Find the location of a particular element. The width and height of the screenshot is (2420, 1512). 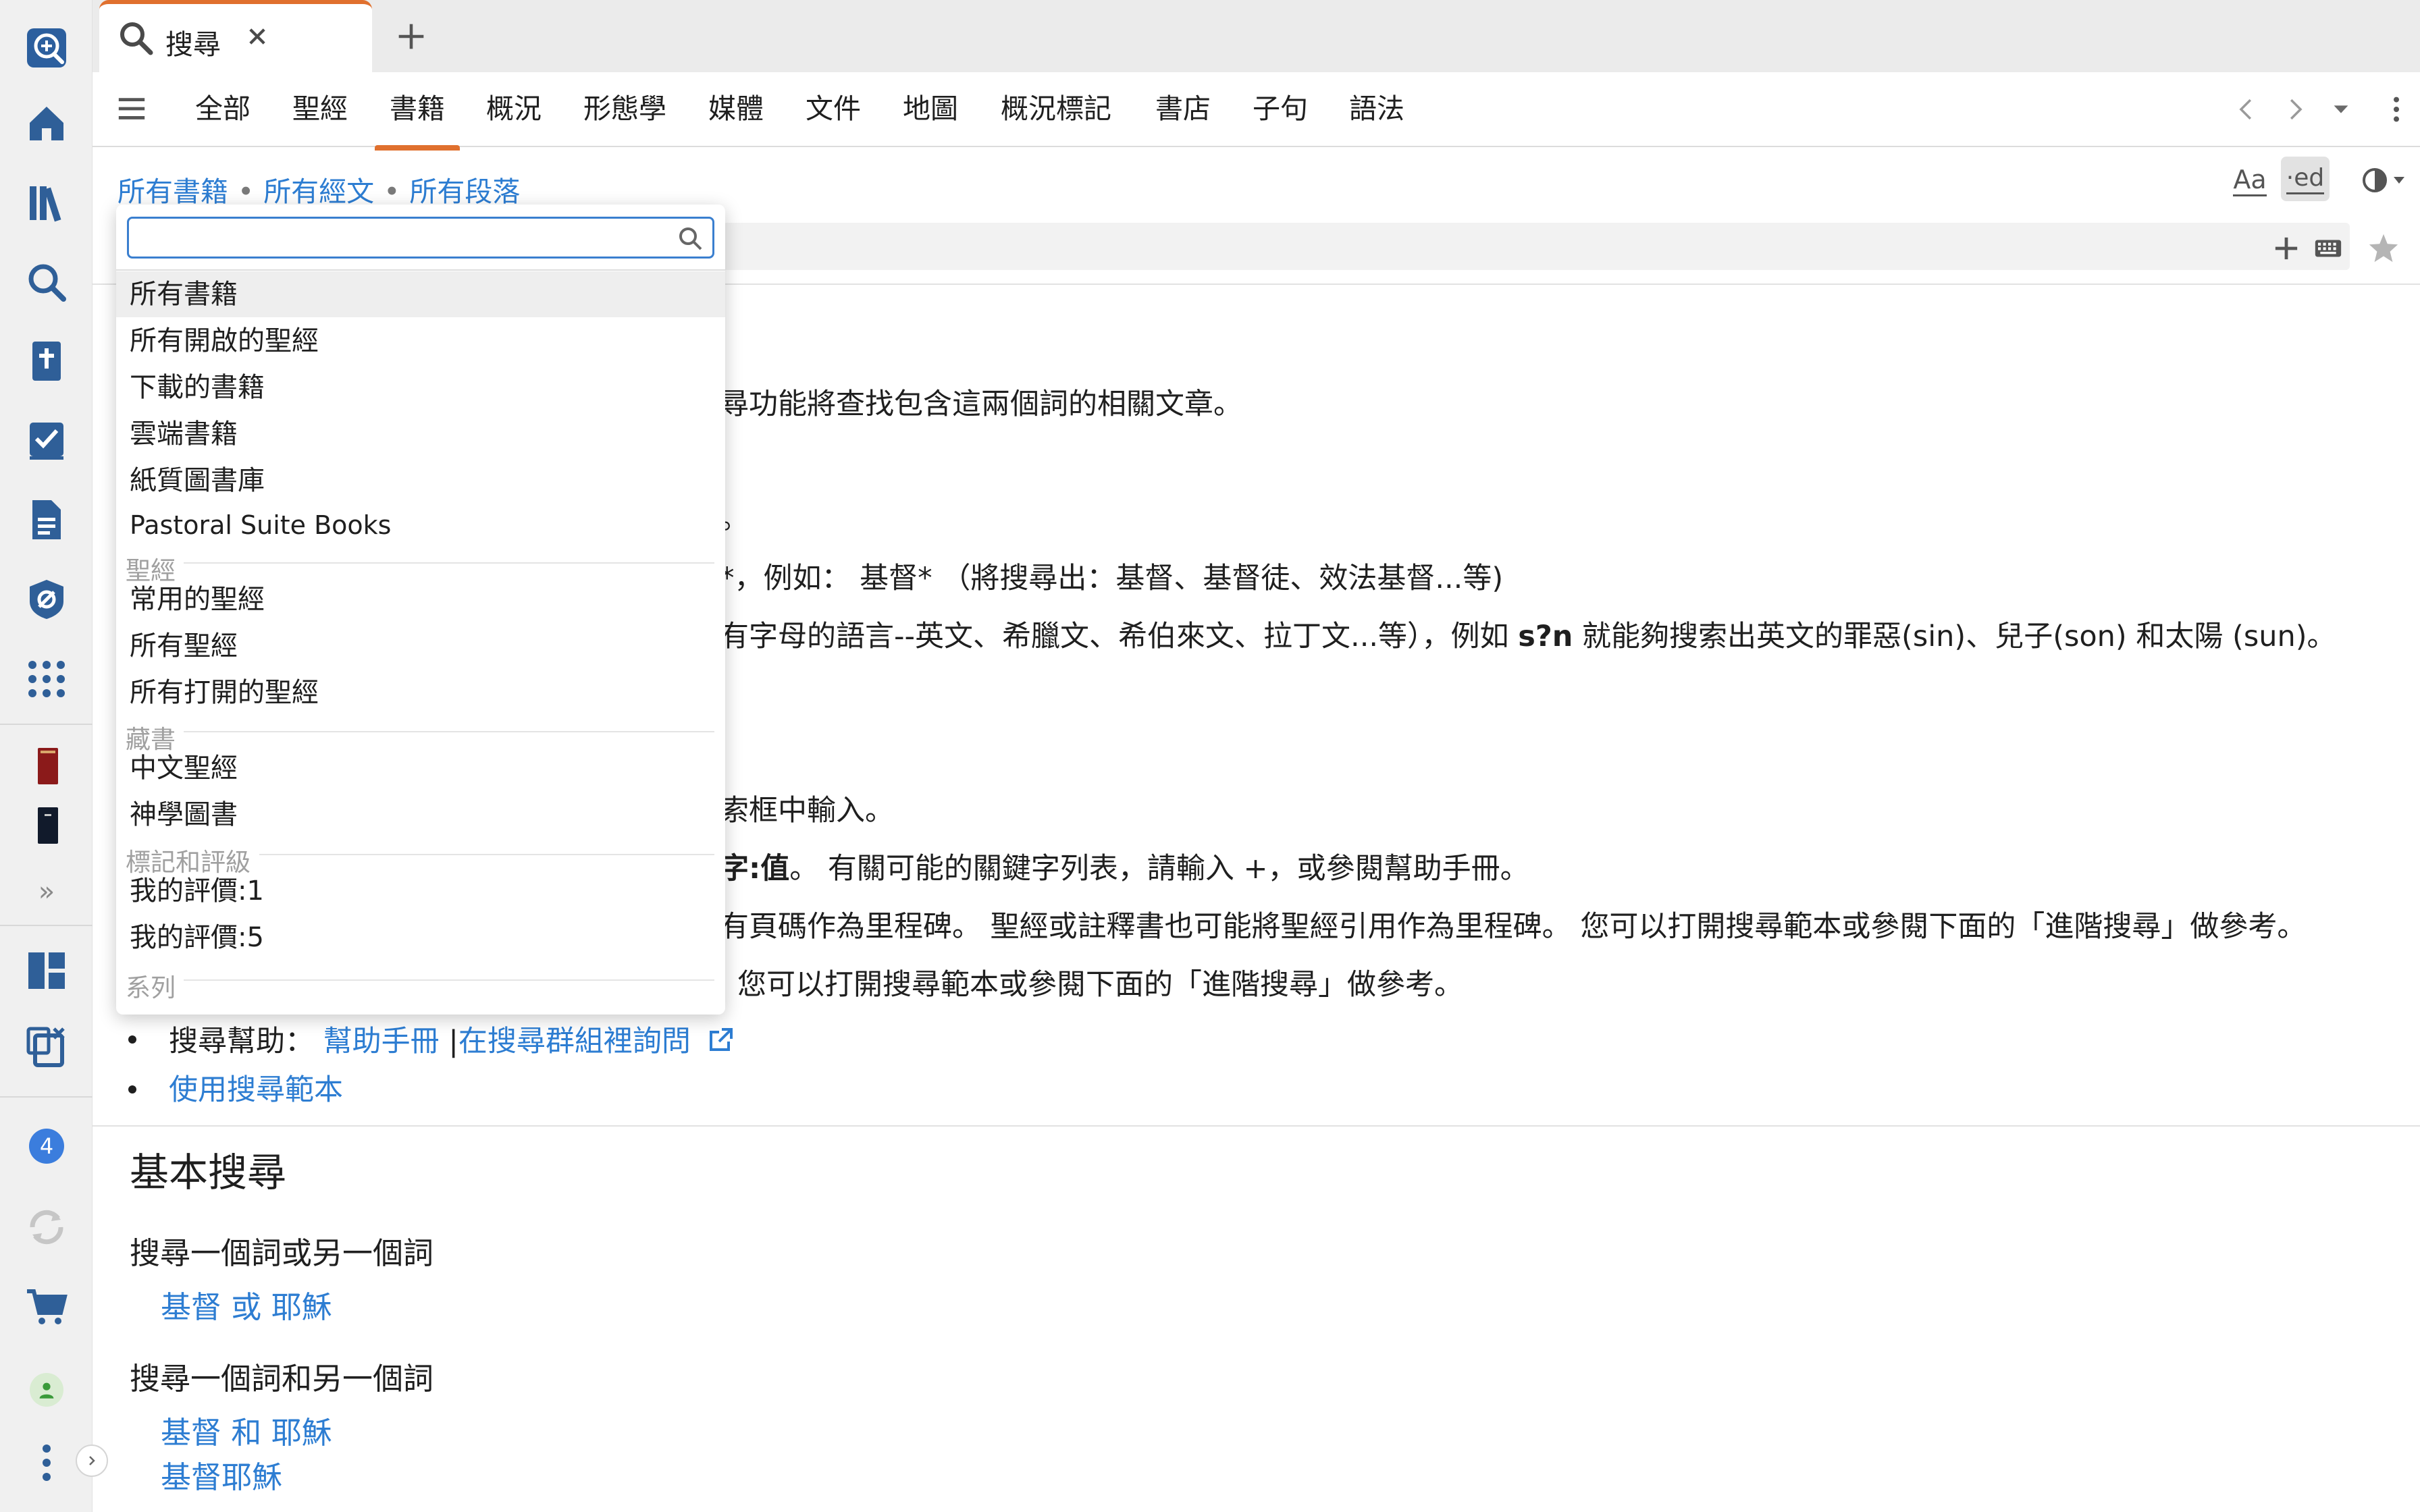

tab-bible: 聖經 is located at coordinates (320, 110).